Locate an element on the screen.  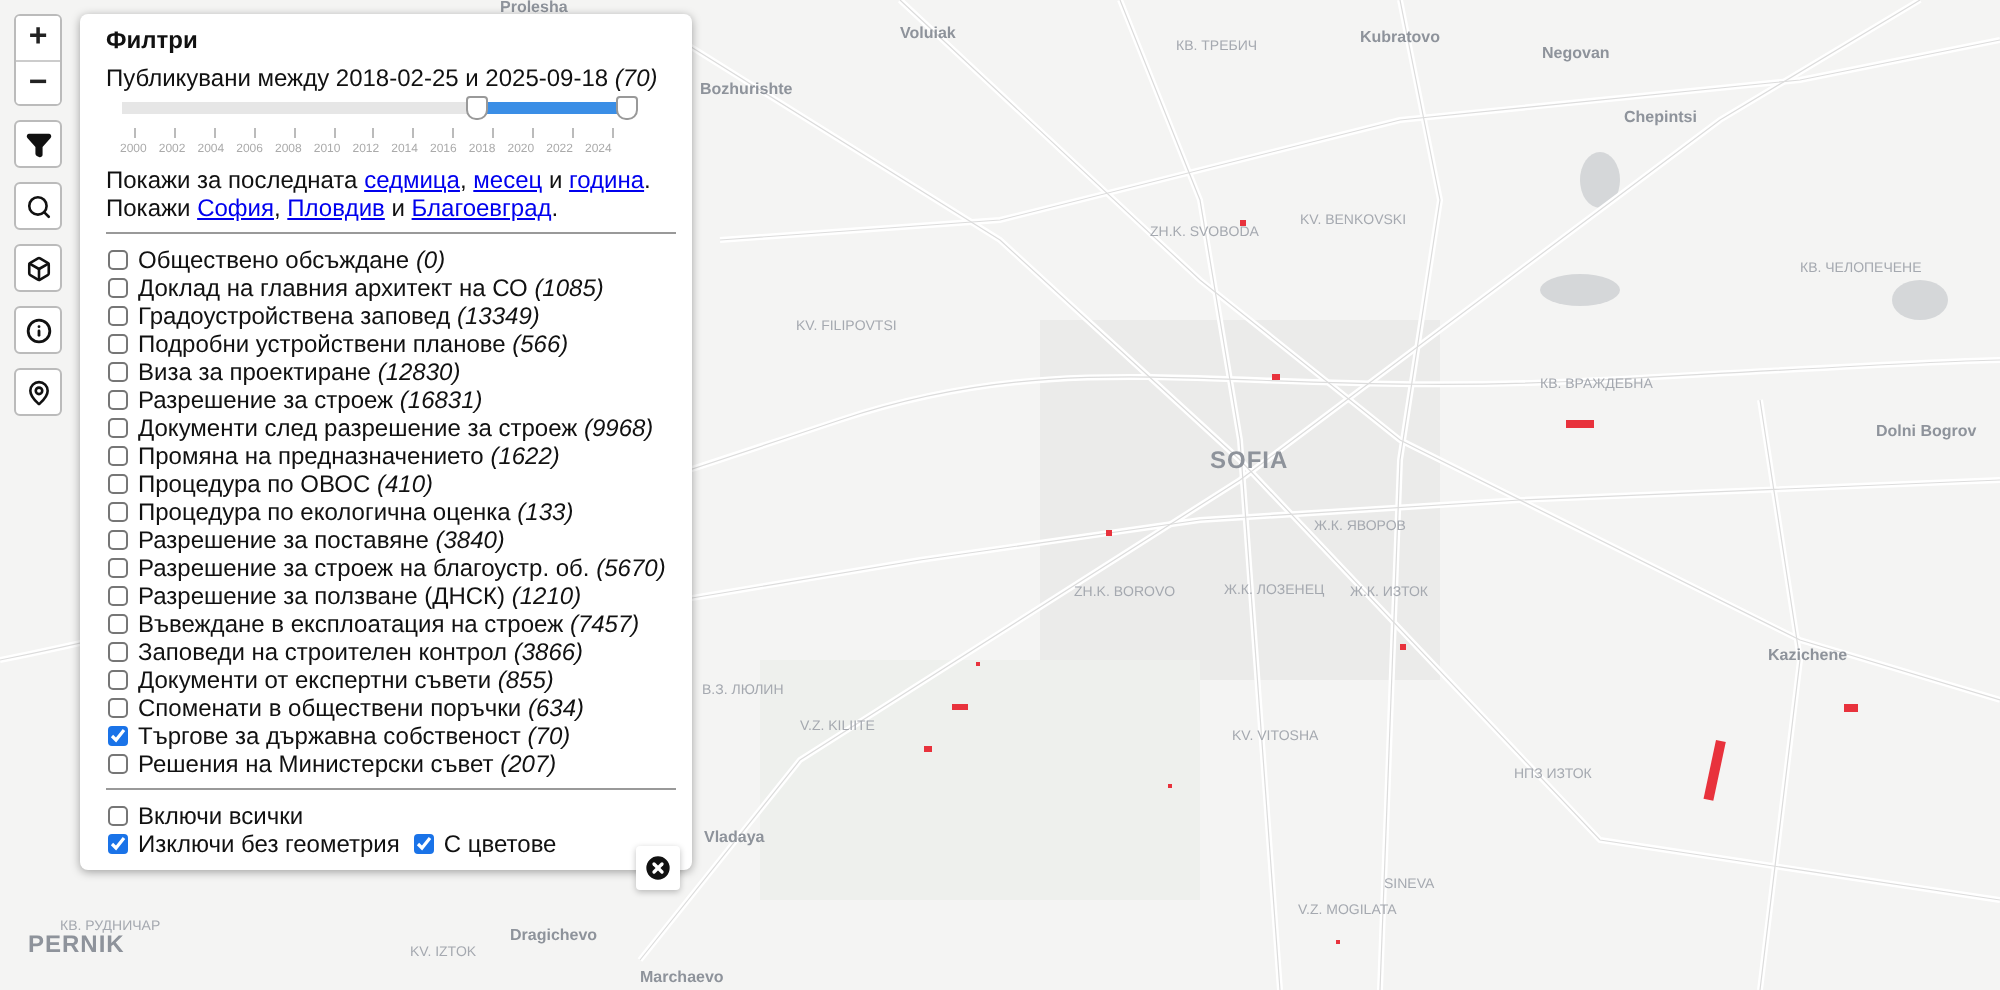
quick-filter-sentence: Покажи София, Пловдив и Благоевград. is located at coordinates (333, 208).